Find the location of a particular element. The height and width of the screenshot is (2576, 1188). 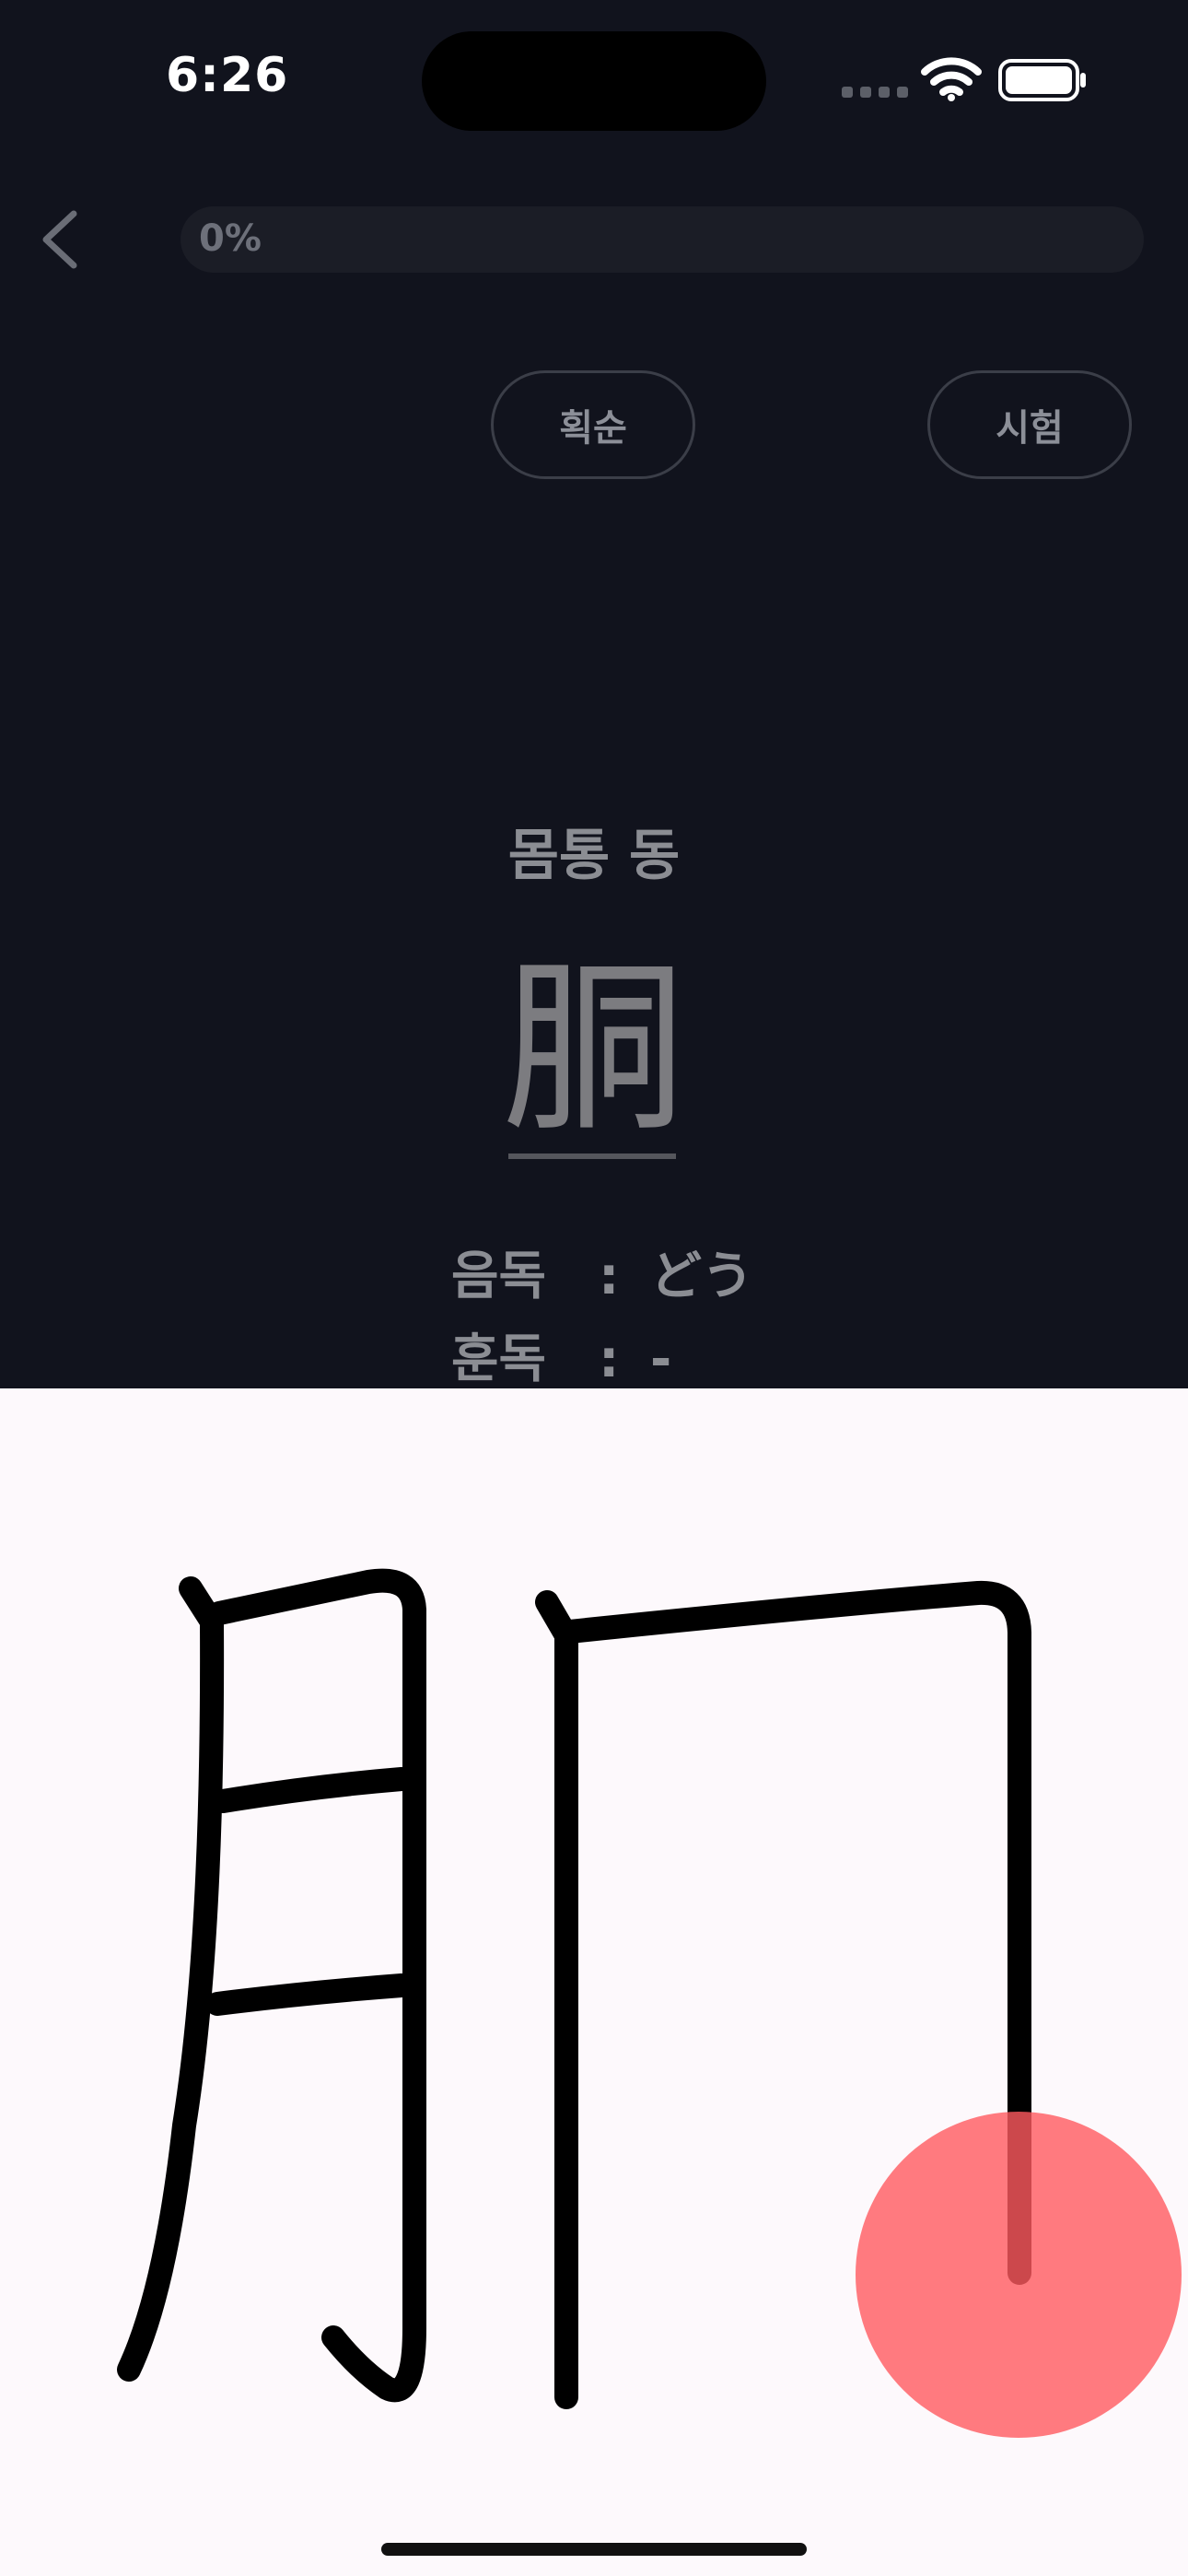

signal-dots-icon is located at coordinates (875, 92).